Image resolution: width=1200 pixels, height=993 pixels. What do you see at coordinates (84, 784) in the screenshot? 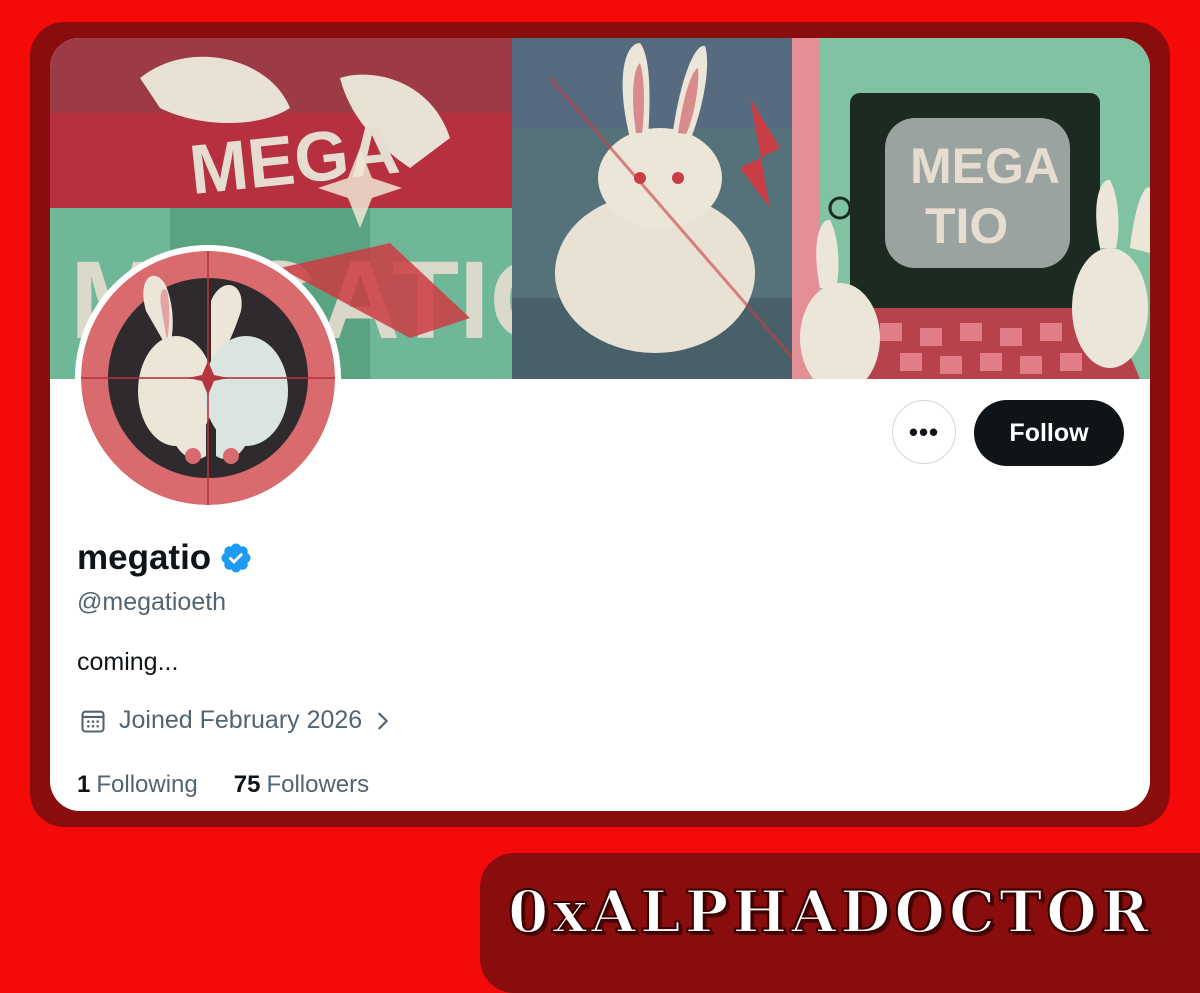
I see `following-count: 1` at bounding box center [84, 784].